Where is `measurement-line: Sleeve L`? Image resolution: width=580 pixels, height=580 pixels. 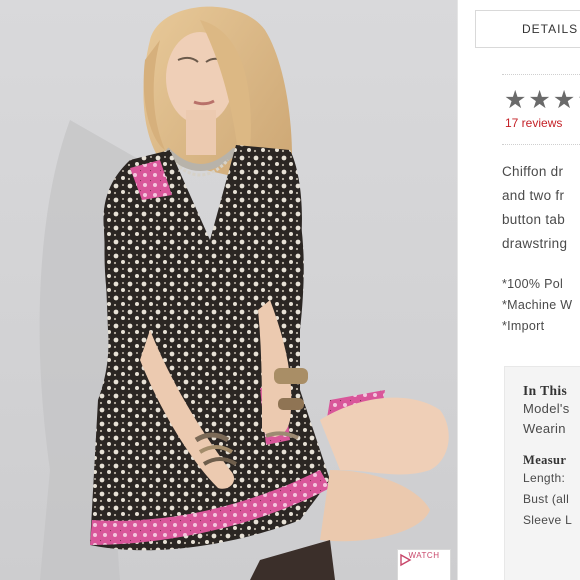
measurement-line: Sleeve L is located at coordinates (548, 520).